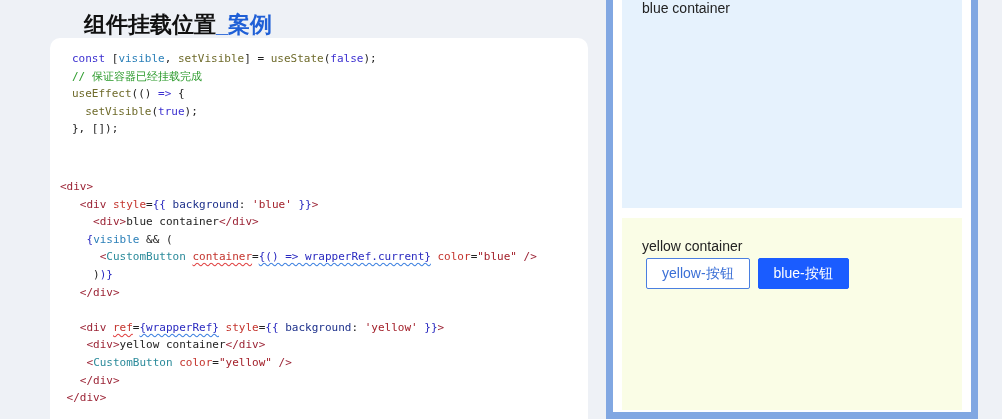  What do you see at coordinates (129, 239) in the screenshot?
I see `code-line: {visible && (` at bounding box center [129, 239].